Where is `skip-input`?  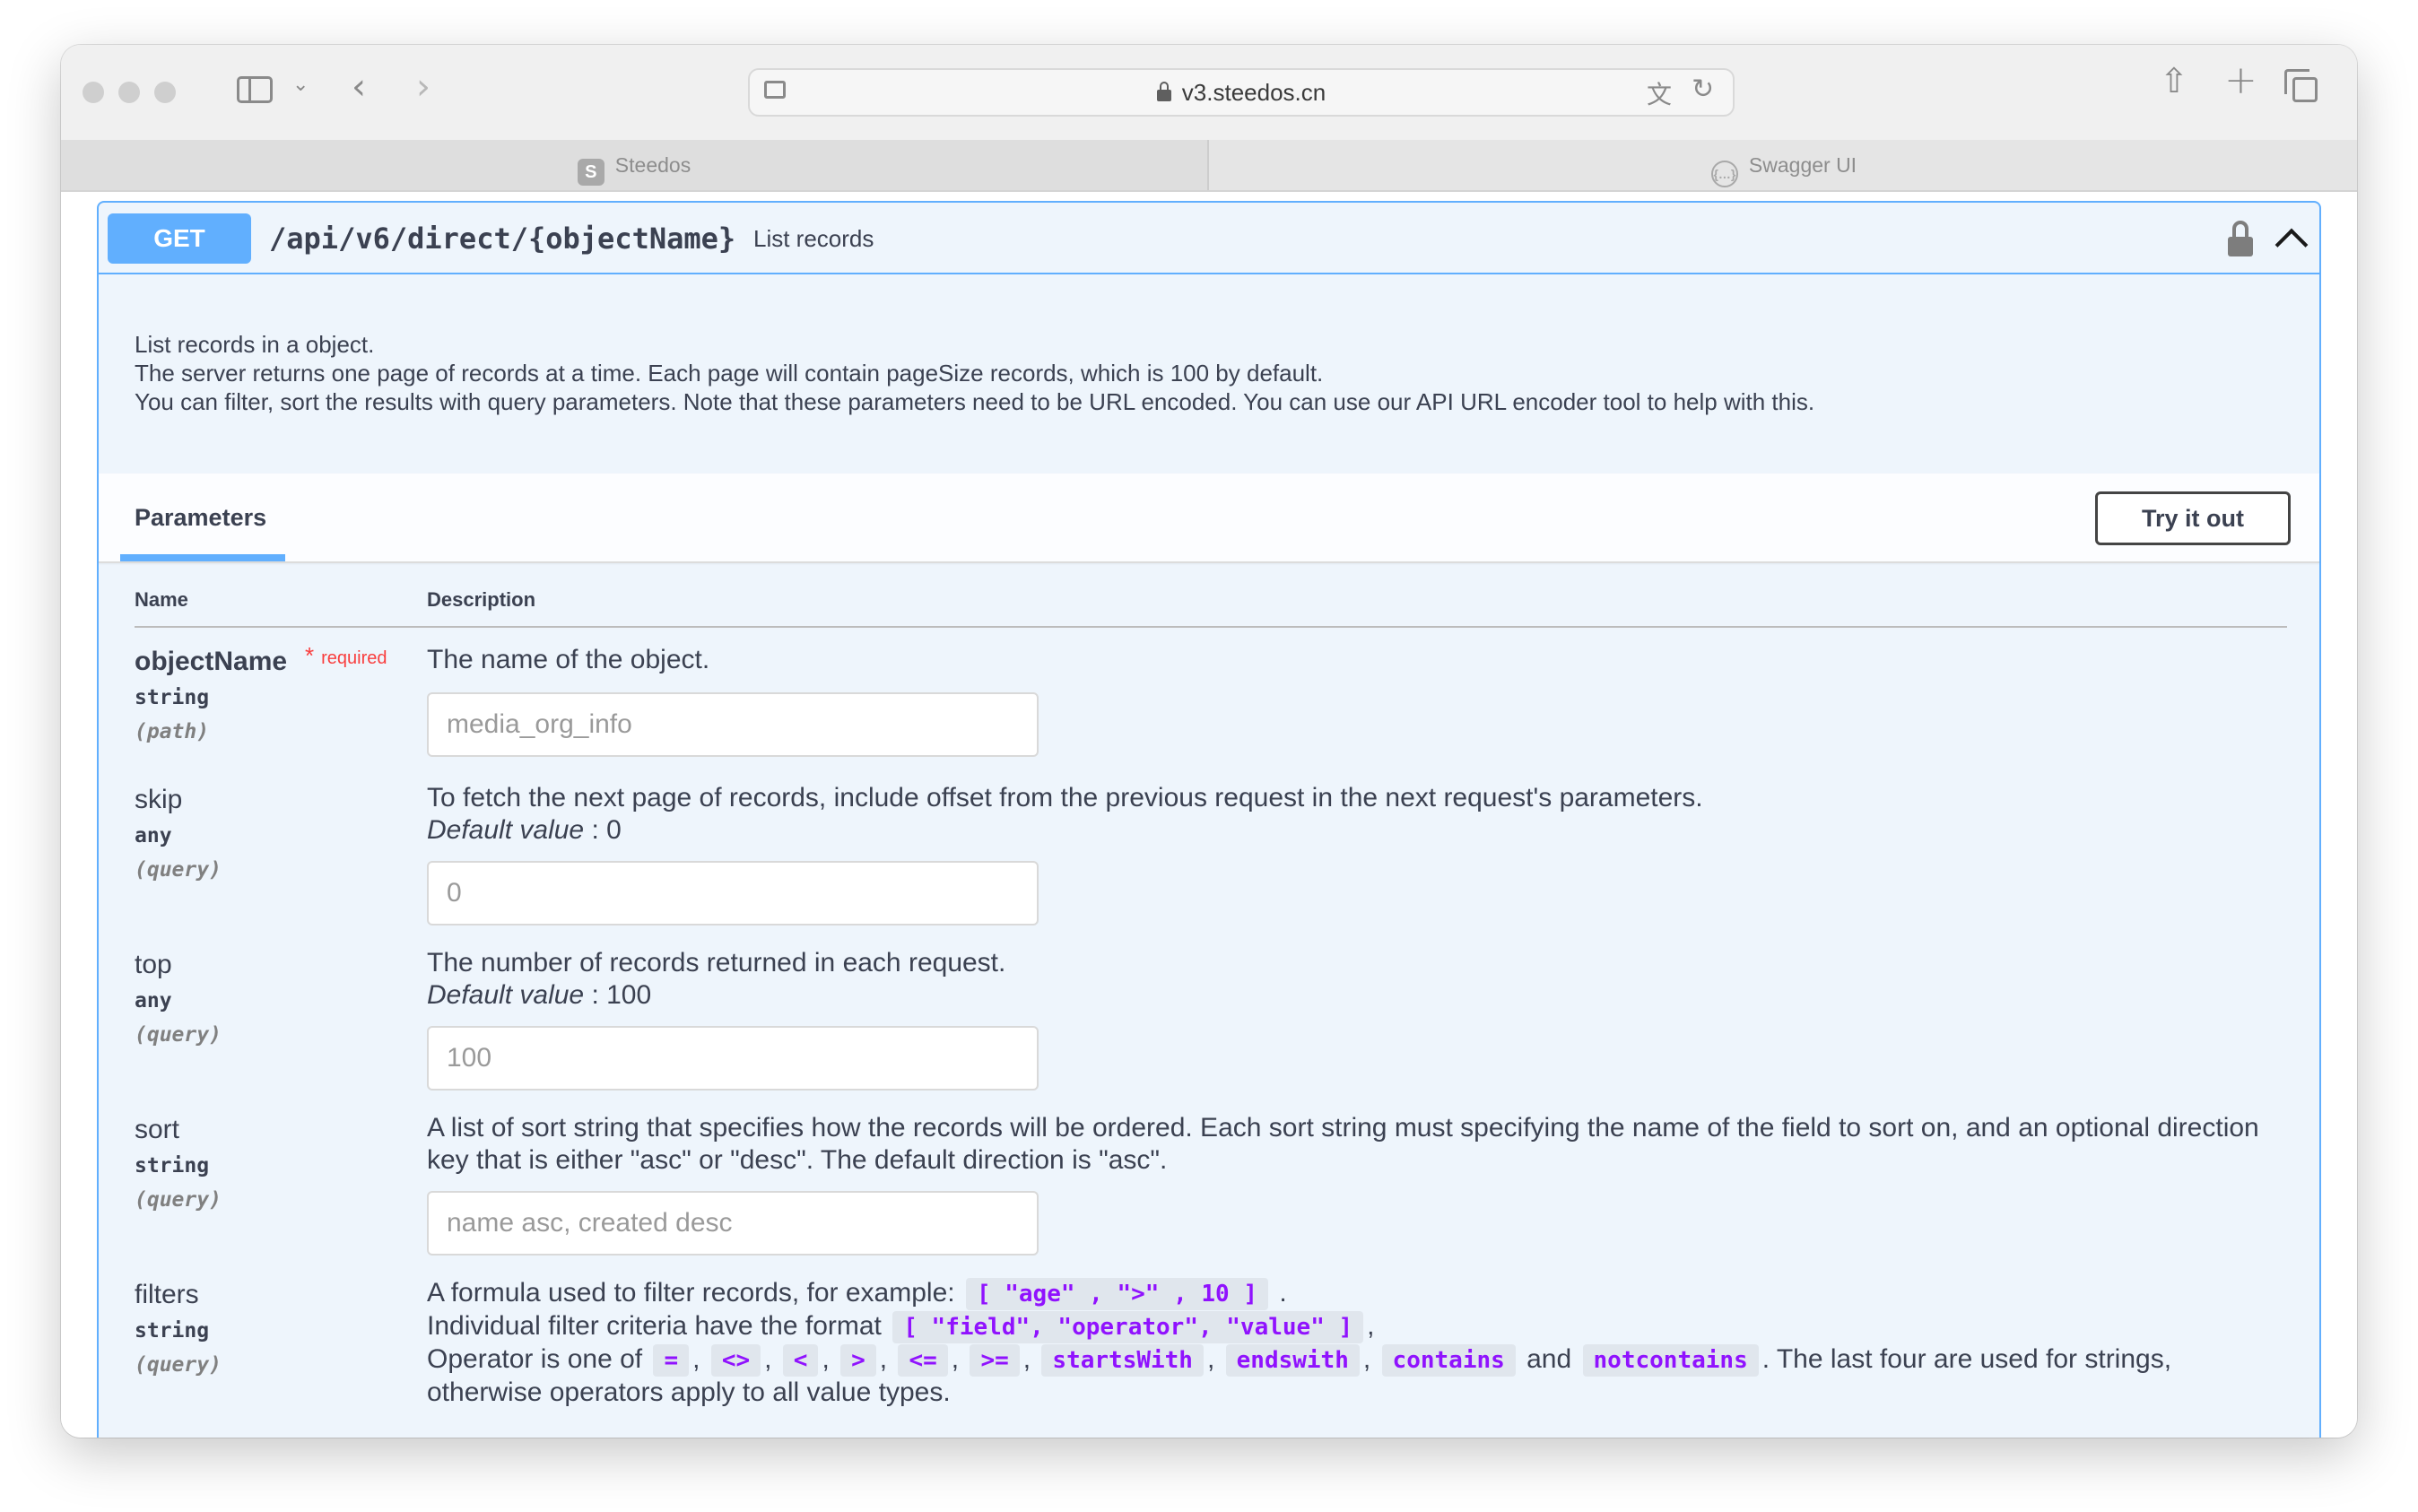 skip-input is located at coordinates (733, 893).